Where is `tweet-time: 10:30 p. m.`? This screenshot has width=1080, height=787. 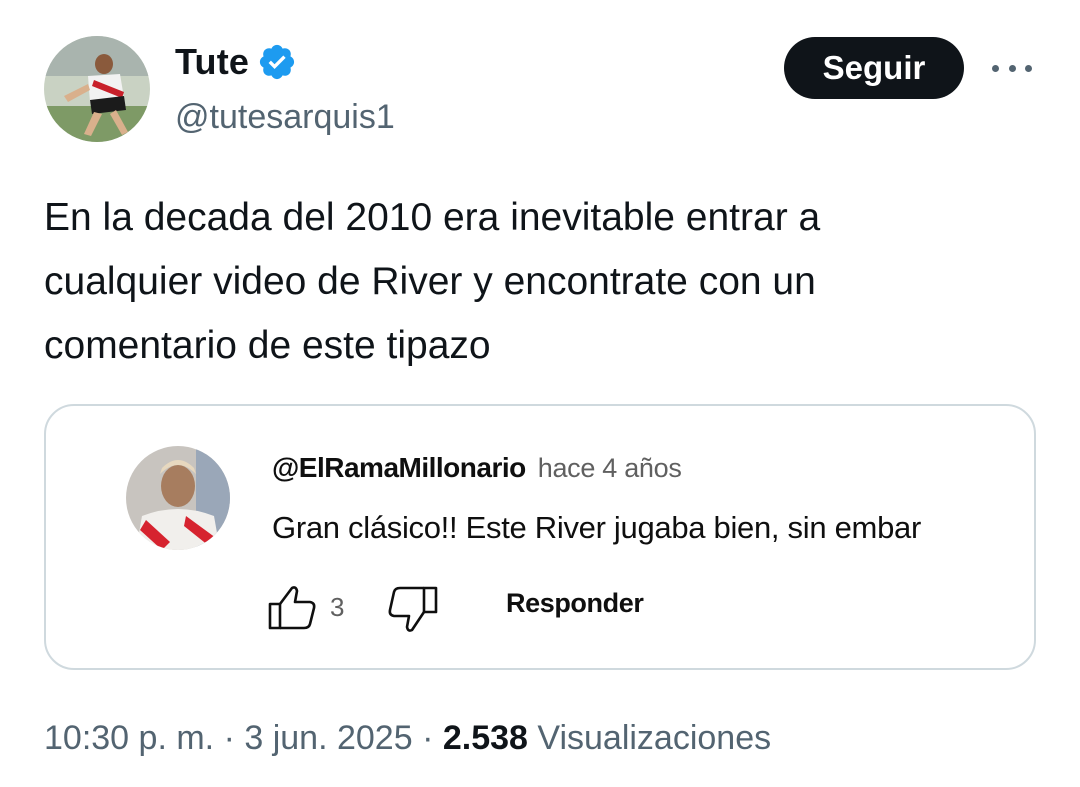
tweet-time: 10:30 p. m. is located at coordinates (129, 738).